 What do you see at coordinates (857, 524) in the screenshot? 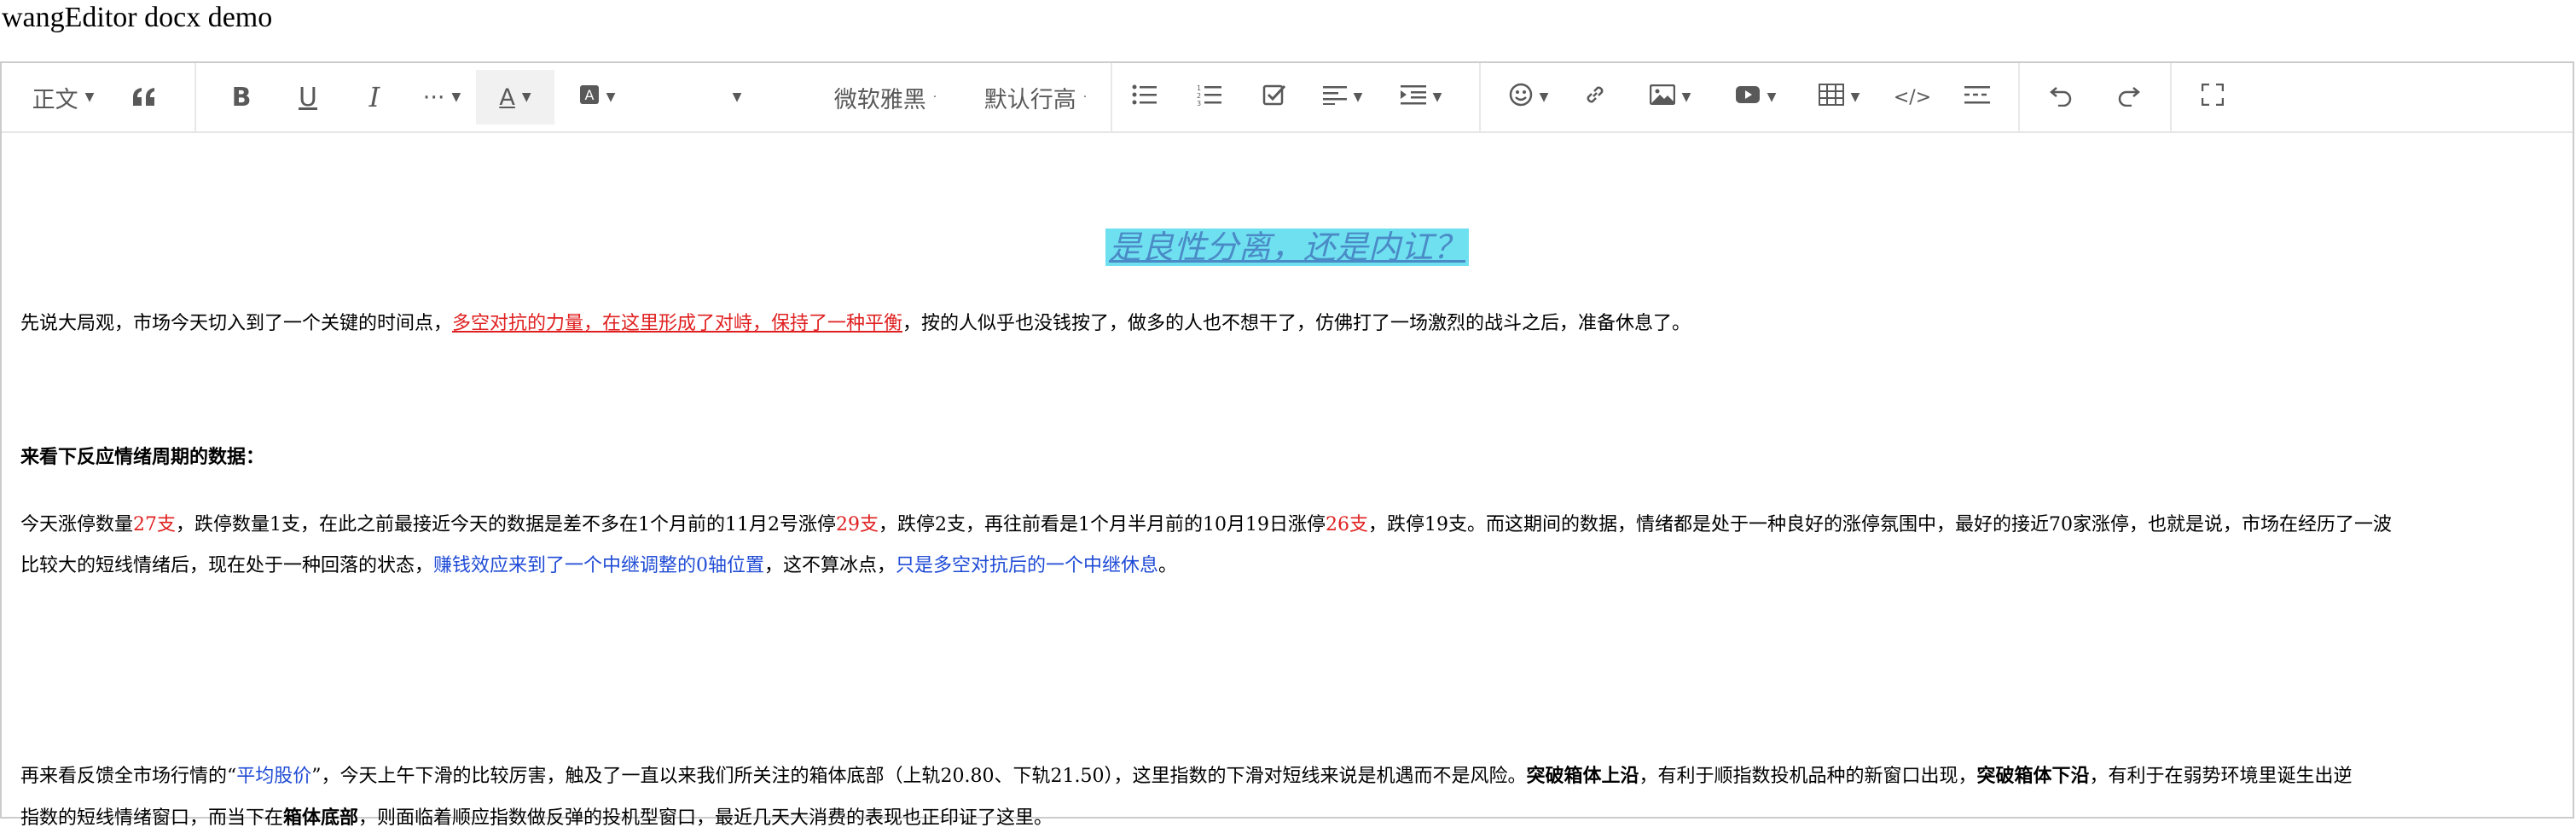
I see `paragraph-3-count: 29支` at bounding box center [857, 524].